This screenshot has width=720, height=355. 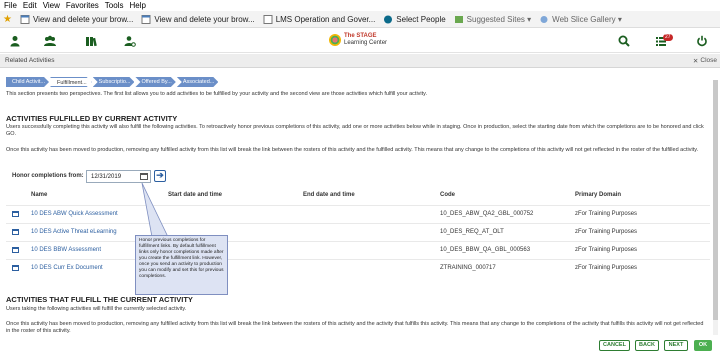 I want to click on learning-center-logo: The STAGE Learning Center, so click(x=358, y=40).